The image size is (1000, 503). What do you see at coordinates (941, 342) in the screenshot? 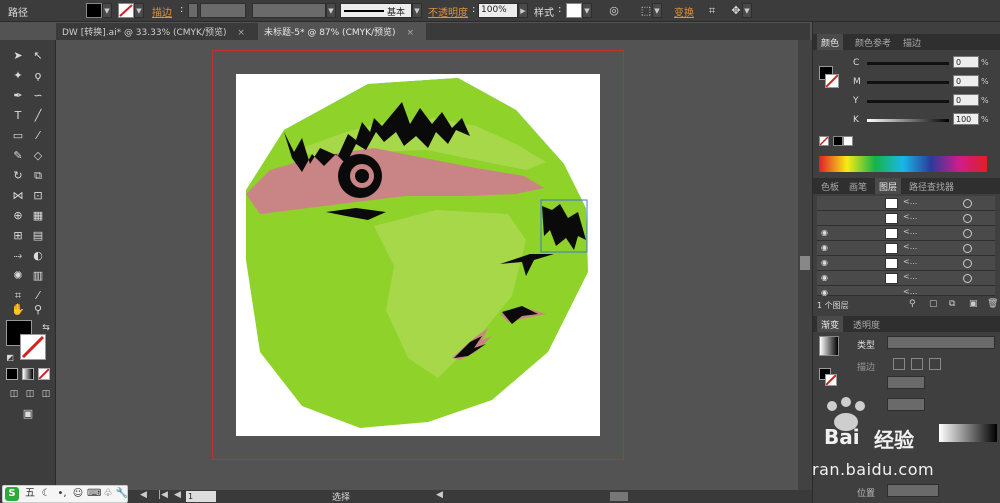
I see `gradient-type-dropdown` at bounding box center [941, 342].